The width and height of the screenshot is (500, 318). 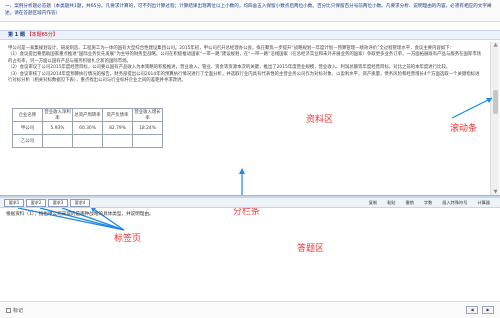 I want to click on tab-requirement-3: 要求3, so click(x=58, y=203).